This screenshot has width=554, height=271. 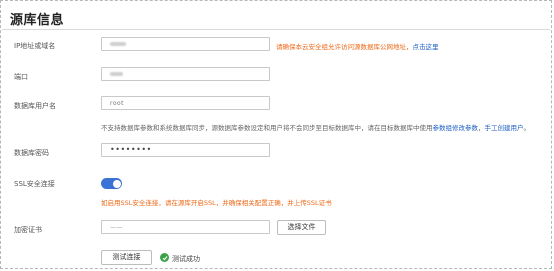 I want to click on choose-file-button: 选择文件, so click(x=301, y=227).